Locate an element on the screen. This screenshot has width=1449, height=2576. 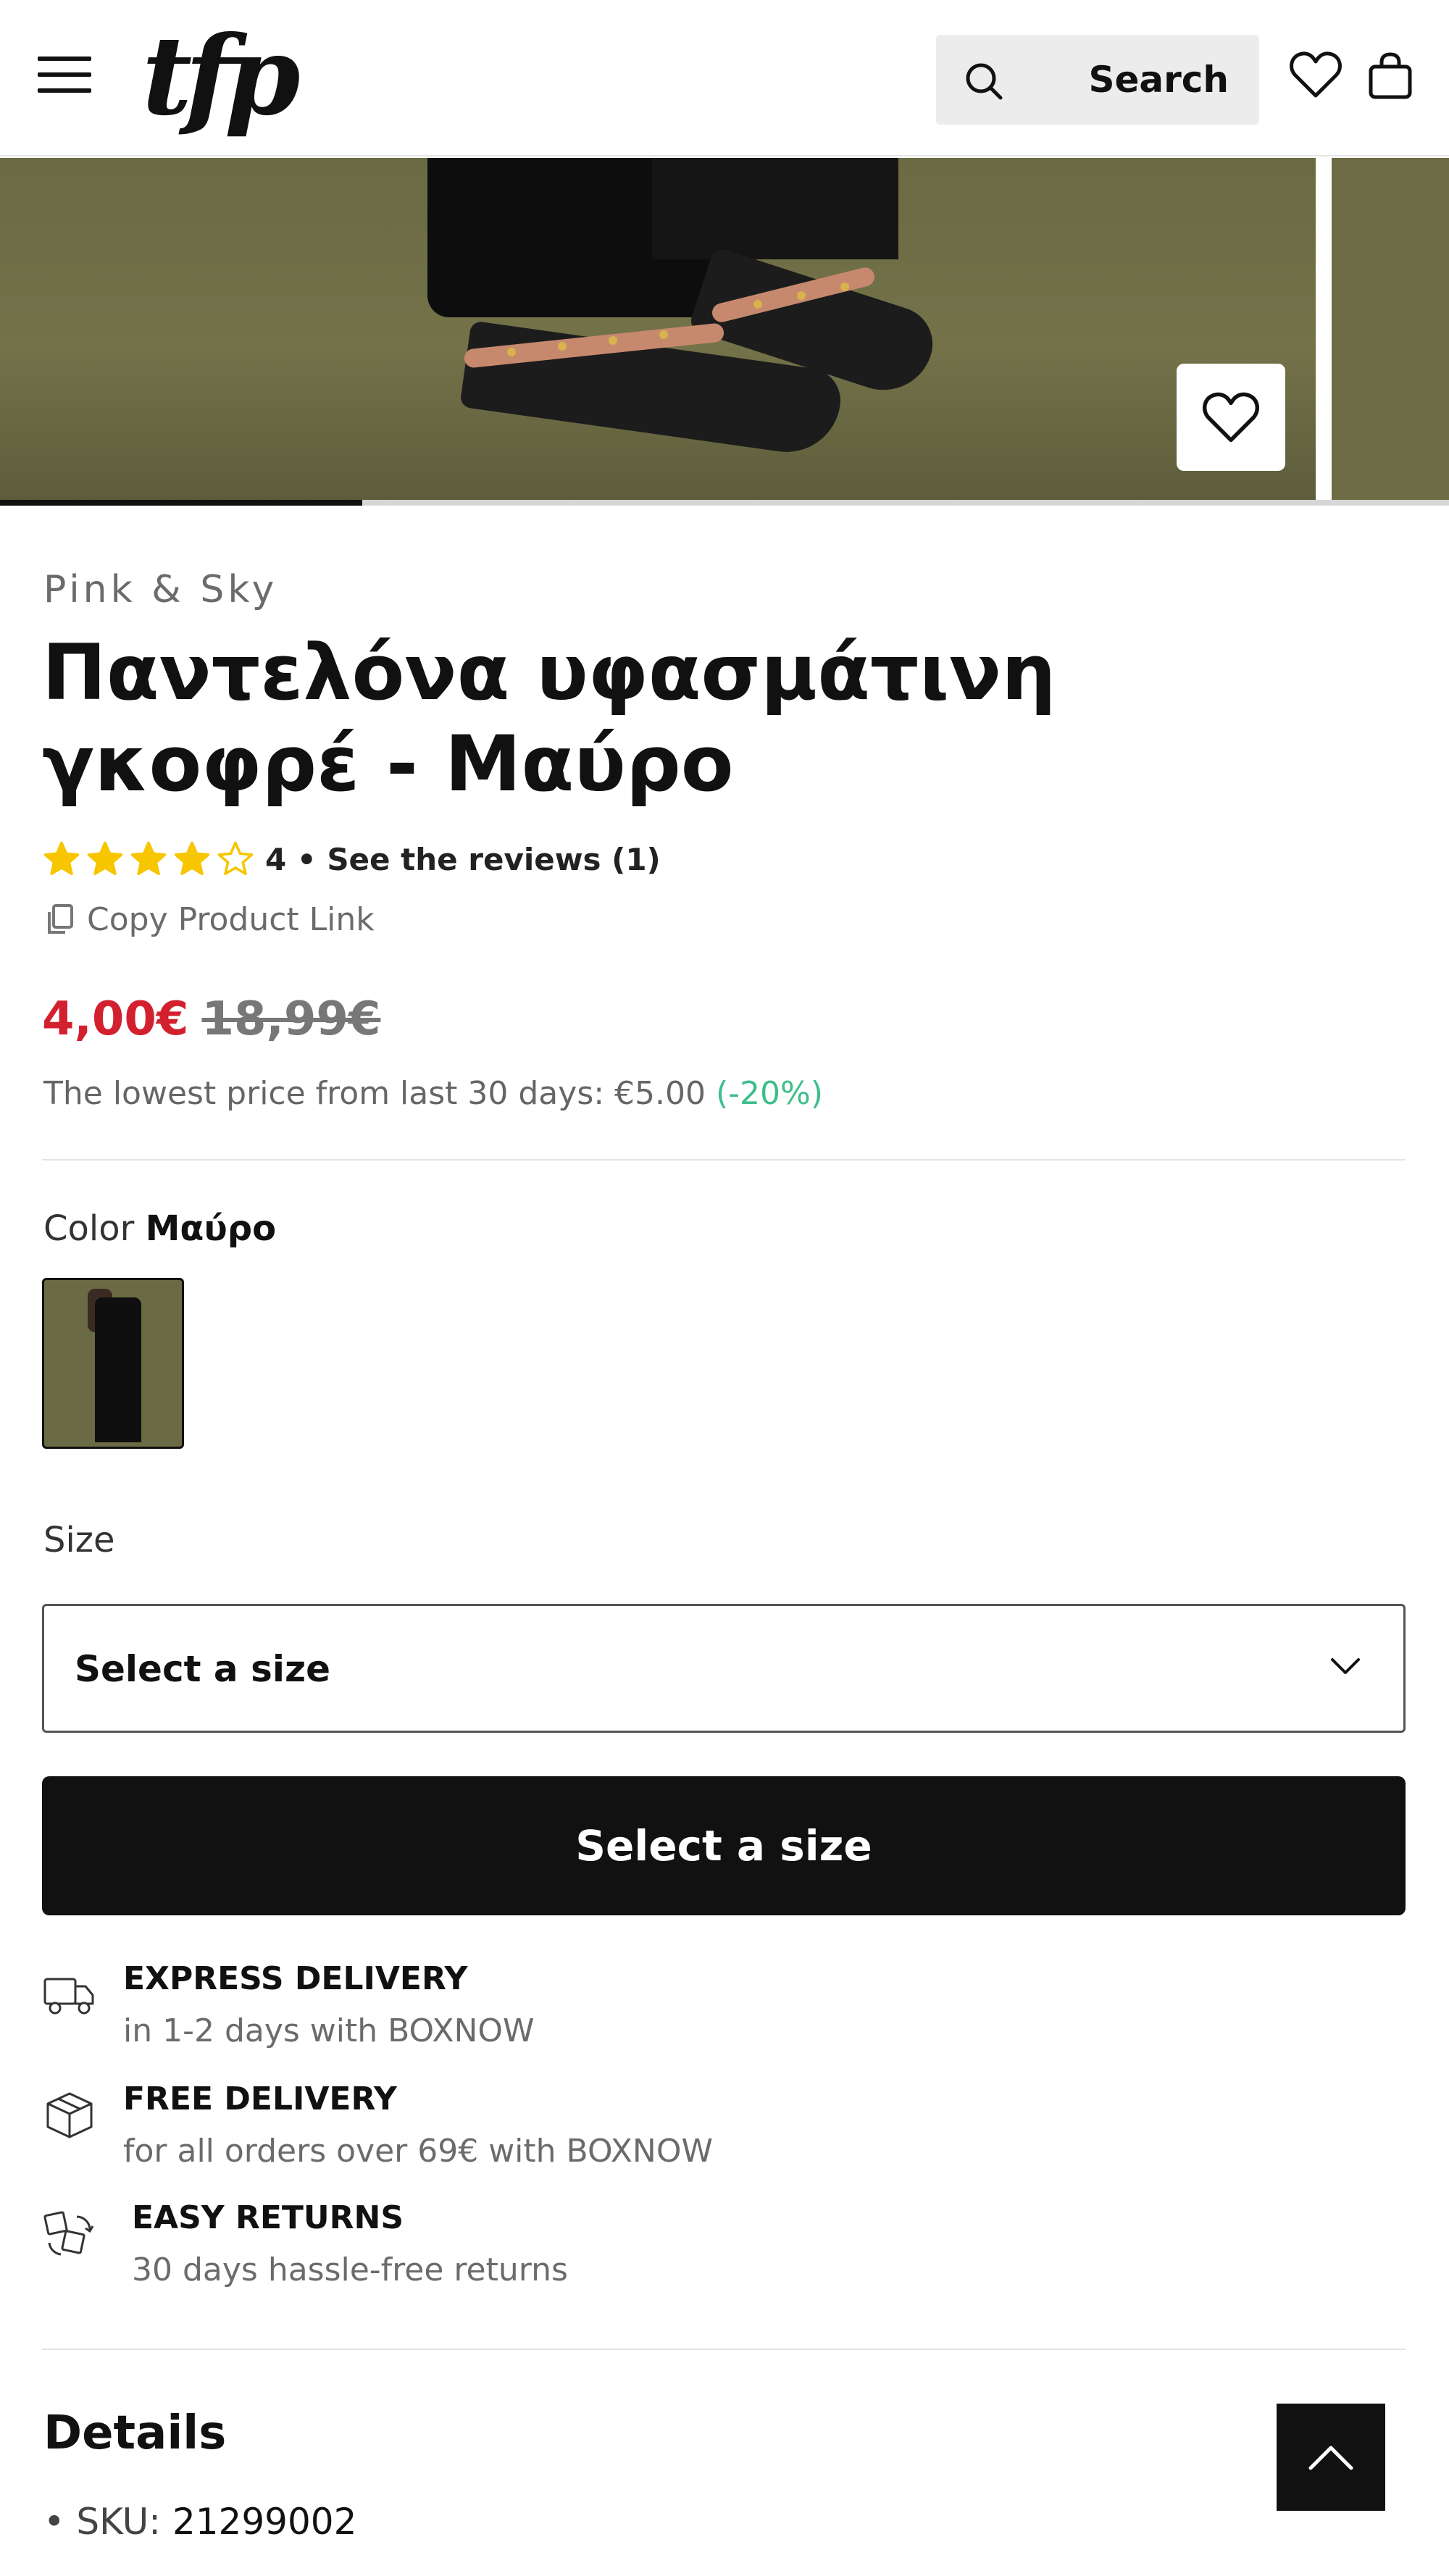
rating-stars is located at coordinates (150, 859).